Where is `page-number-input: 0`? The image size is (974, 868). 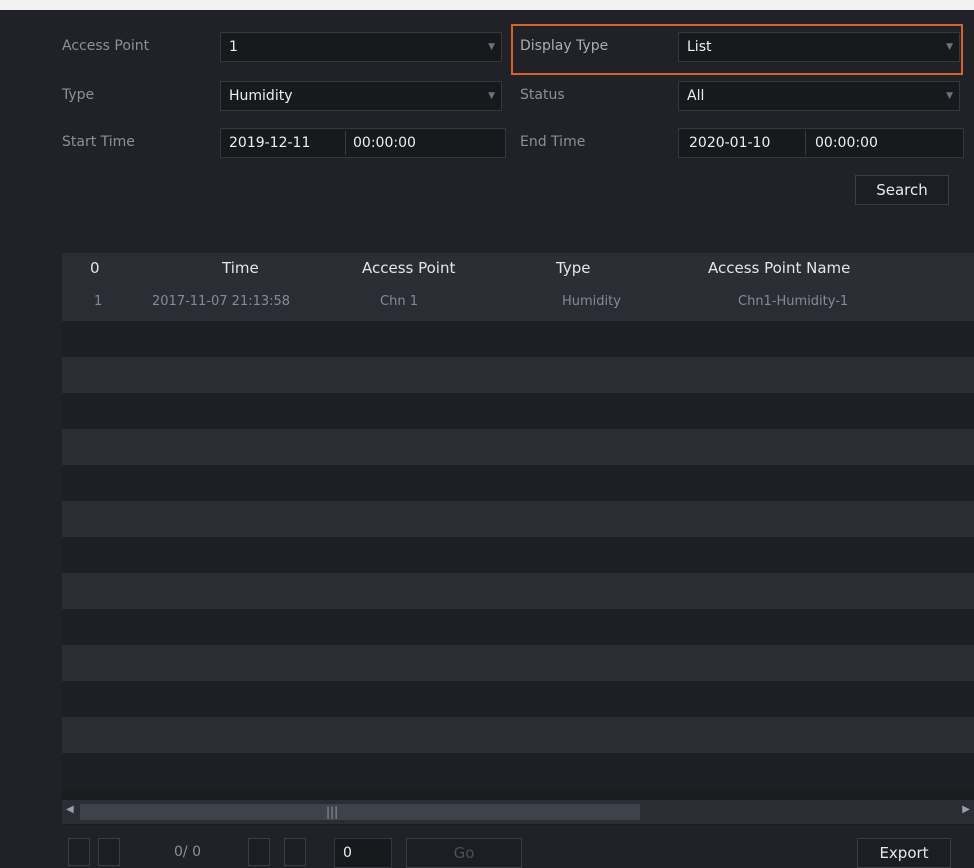 page-number-input: 0 is located at coordinates (363, 853).